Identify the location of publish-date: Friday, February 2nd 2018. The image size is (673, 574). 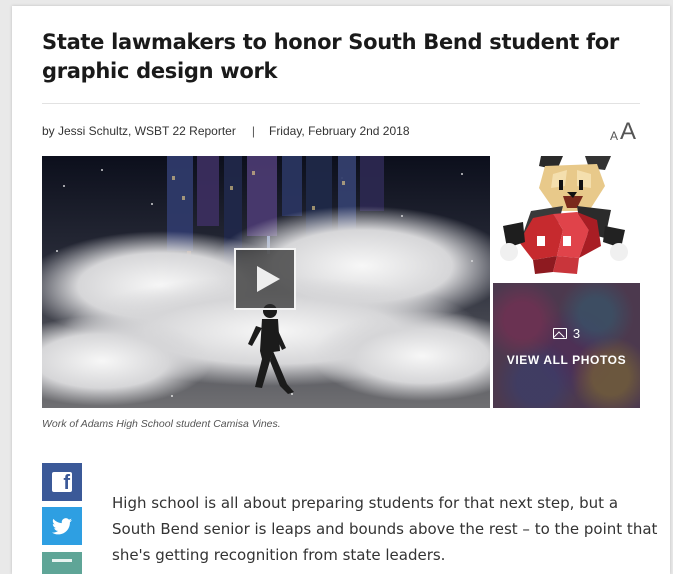
(339, 131).